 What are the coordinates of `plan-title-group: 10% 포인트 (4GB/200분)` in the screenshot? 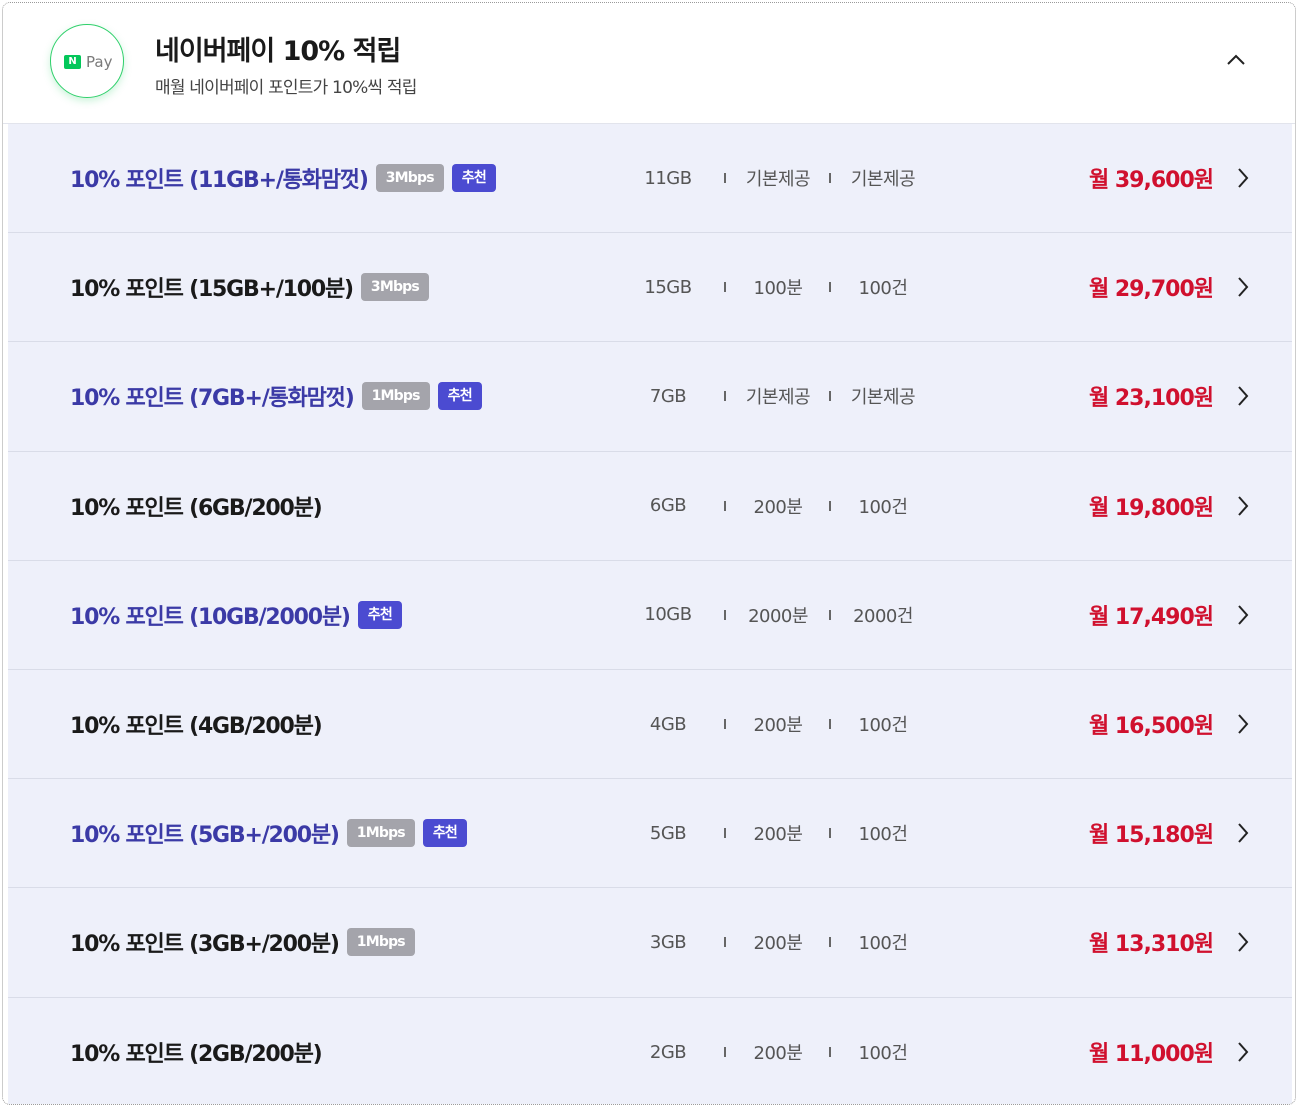 It's located at (196, 724).